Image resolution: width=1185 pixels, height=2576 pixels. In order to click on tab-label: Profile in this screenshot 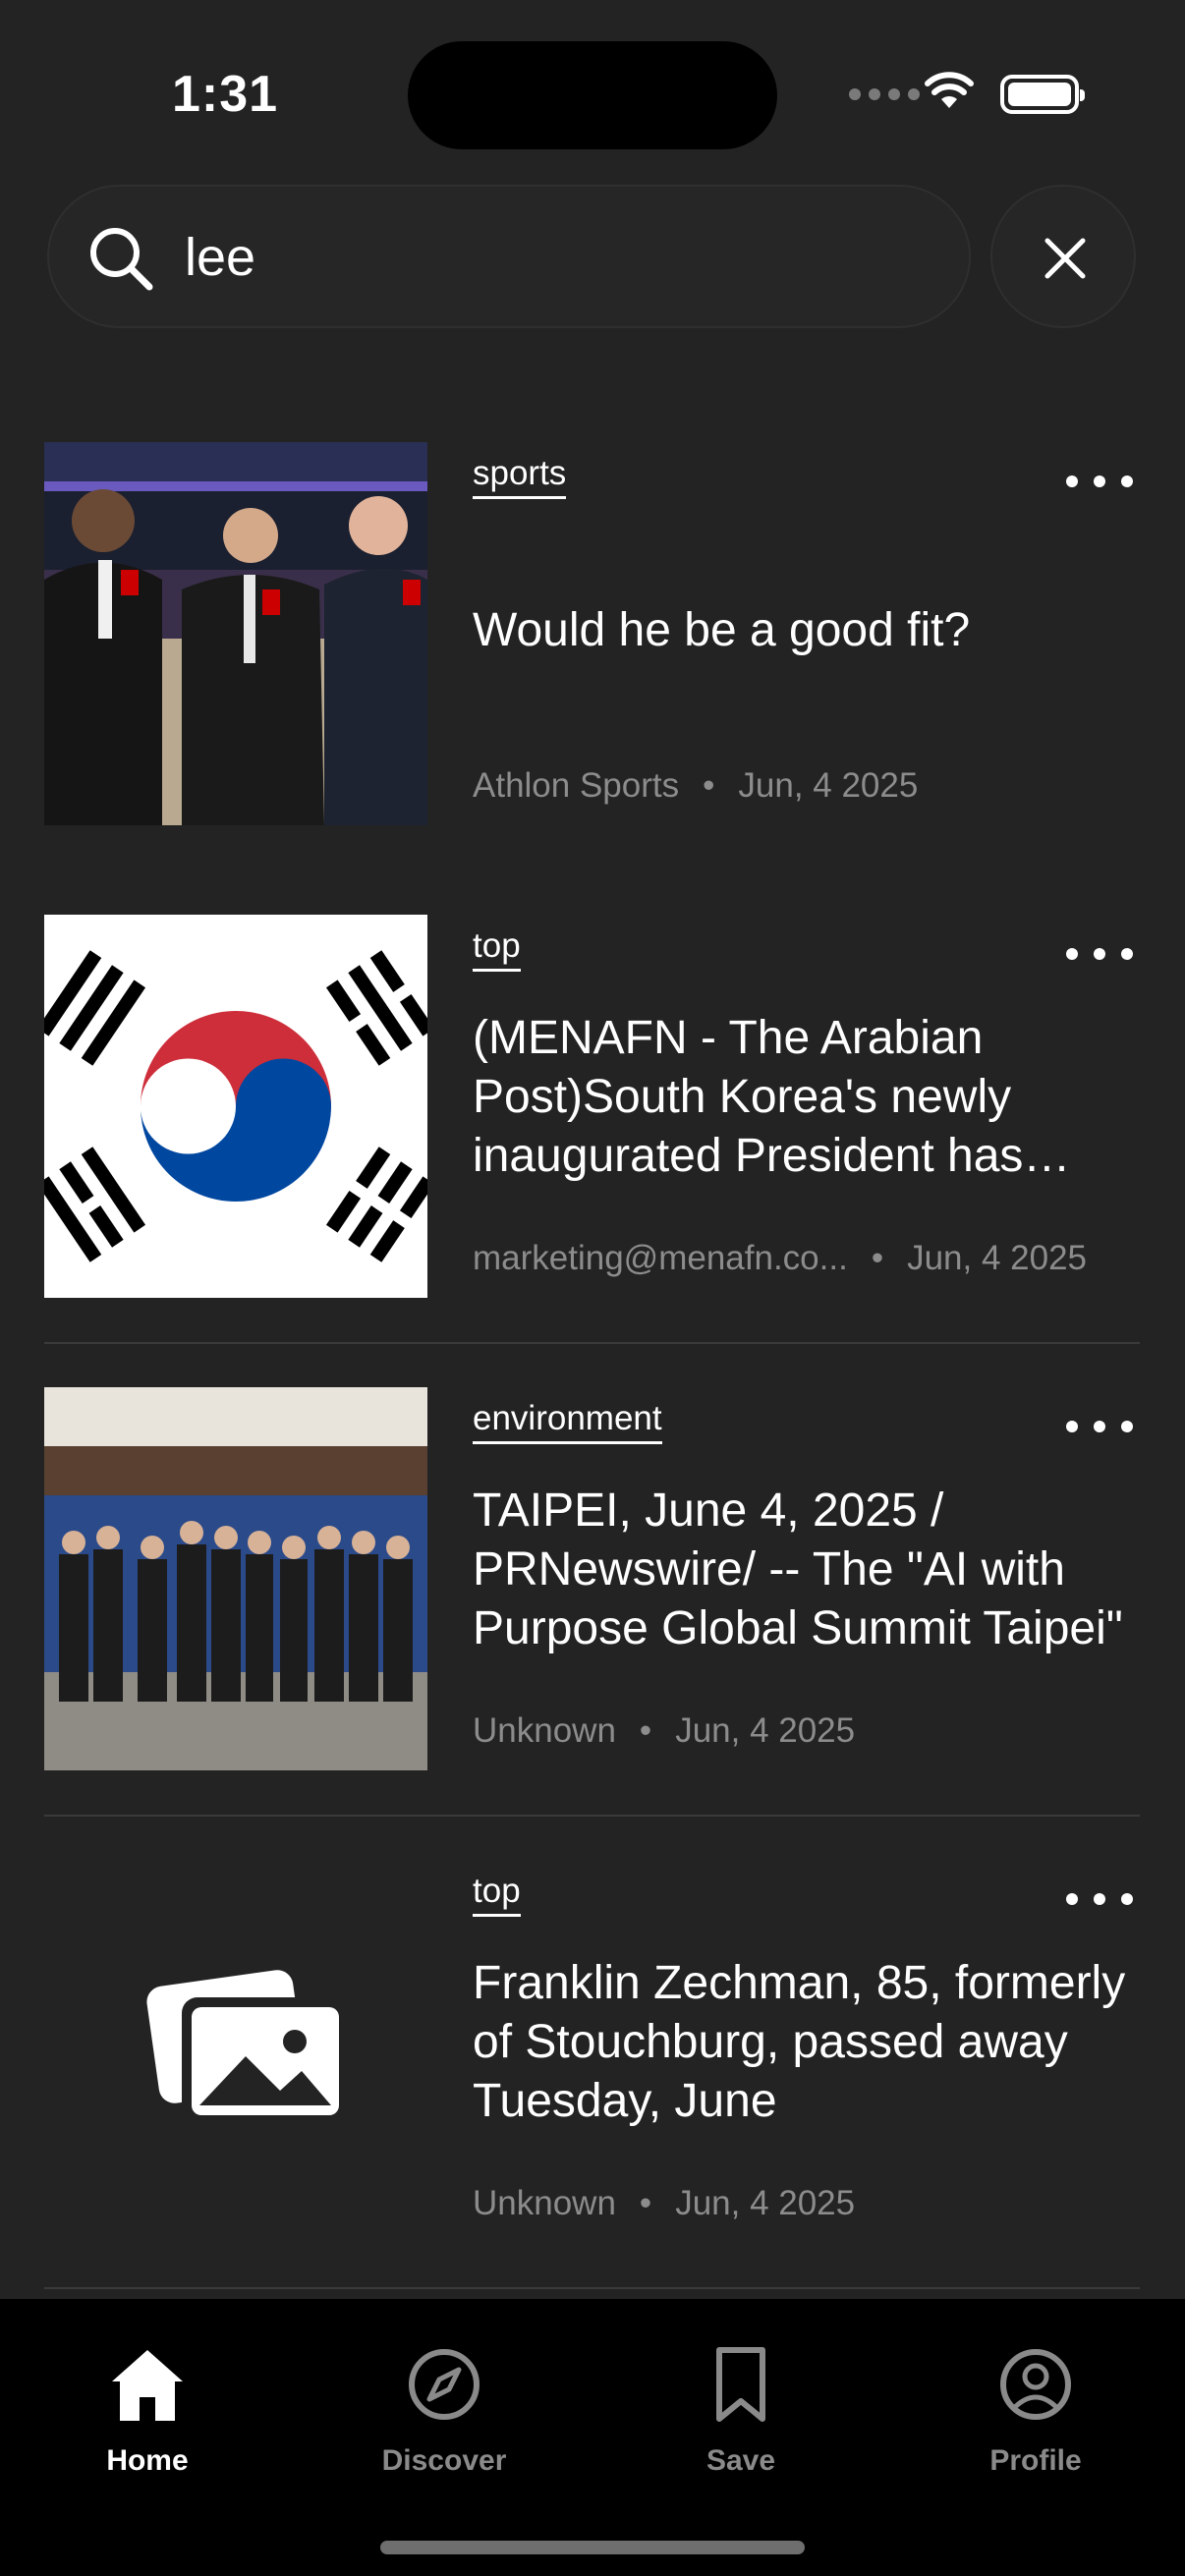, I will do `click(1035, 2460)`.